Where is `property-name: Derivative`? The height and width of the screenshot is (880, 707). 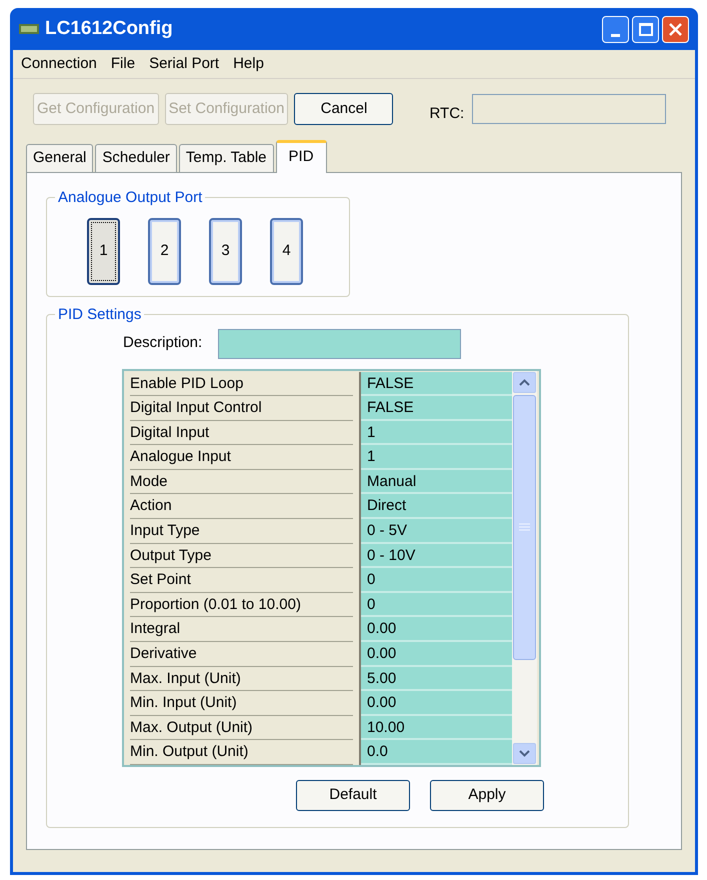
property-name: Derivative is located at coordinates (241, 654).